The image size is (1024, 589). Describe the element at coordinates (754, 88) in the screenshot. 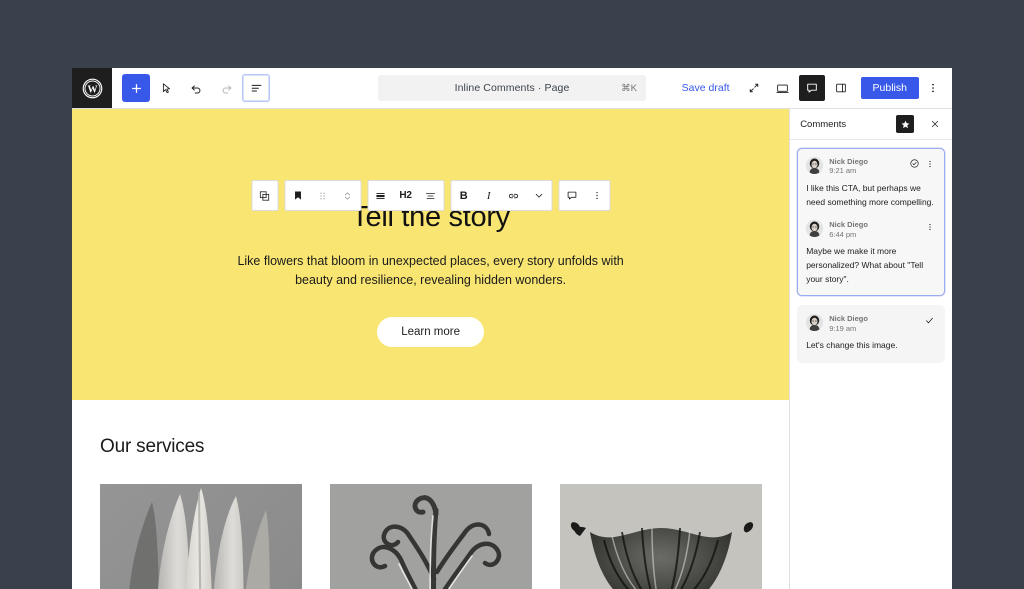

I see `zoom-out-button` at that location.